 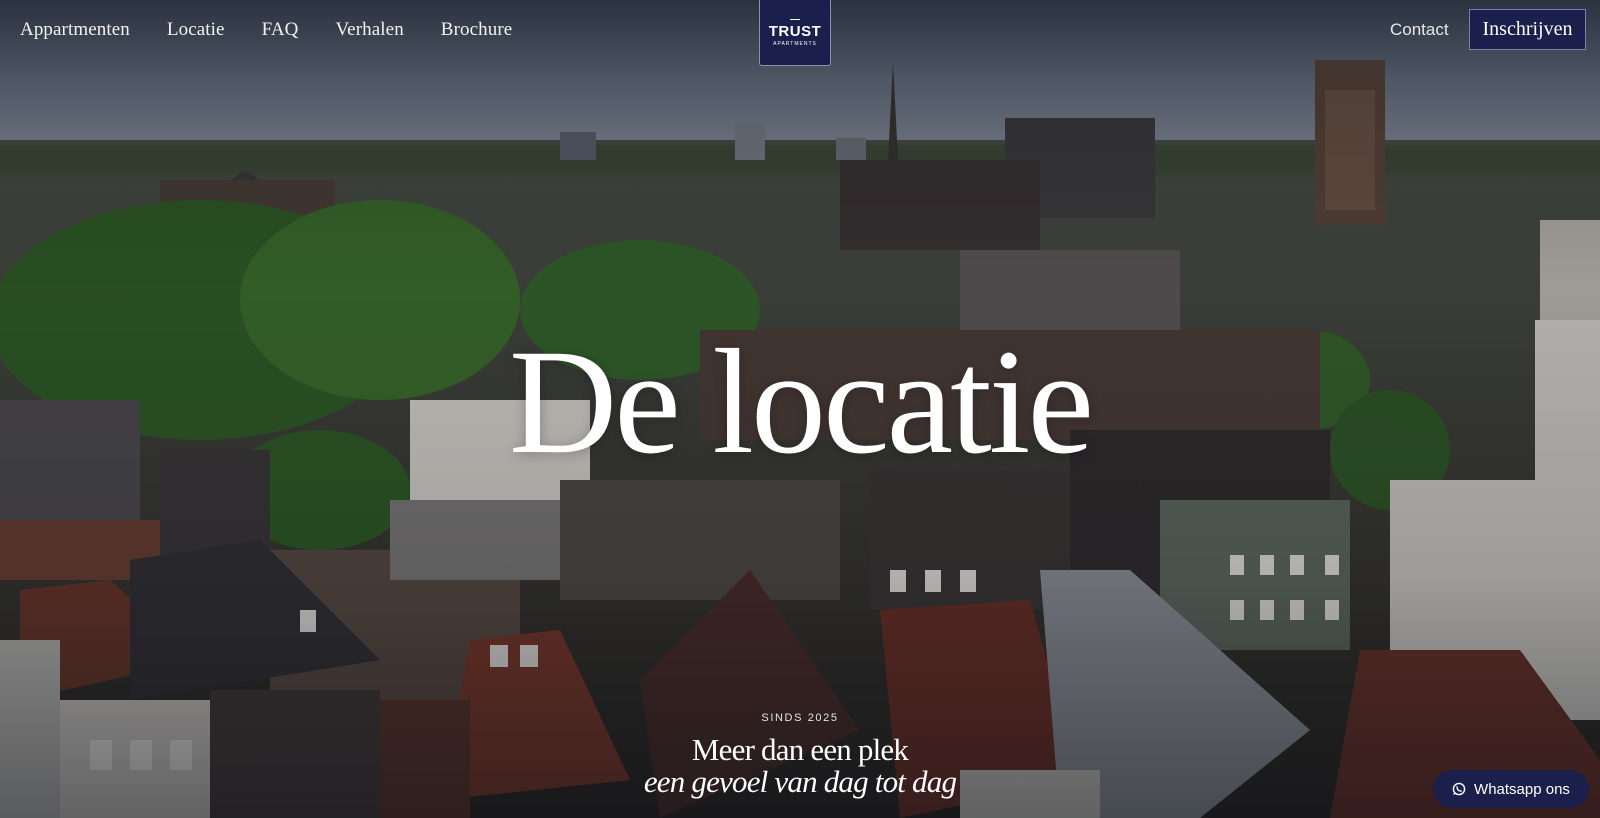 I want to click on contact-link: Contact, so click(x=1419, y=30).